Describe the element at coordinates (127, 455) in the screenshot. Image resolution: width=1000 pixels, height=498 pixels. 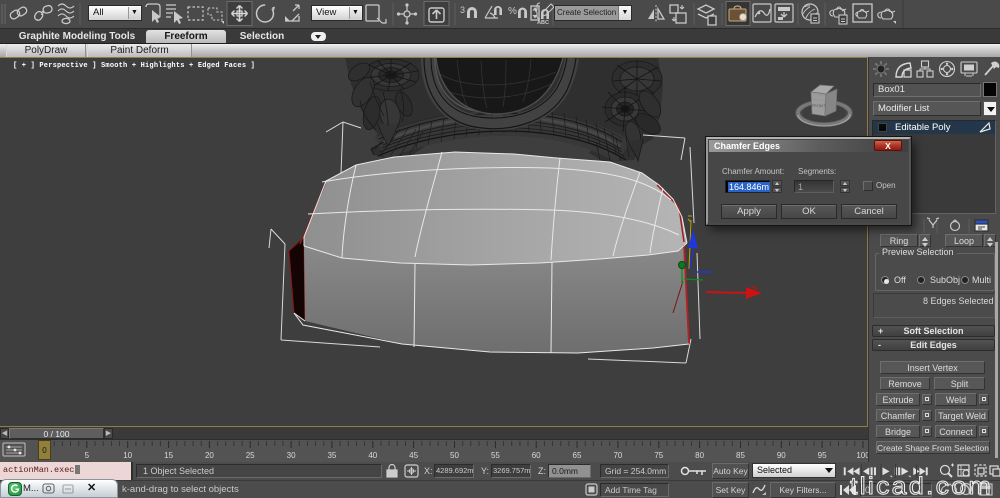
I see `svg-text: 10` at that location.